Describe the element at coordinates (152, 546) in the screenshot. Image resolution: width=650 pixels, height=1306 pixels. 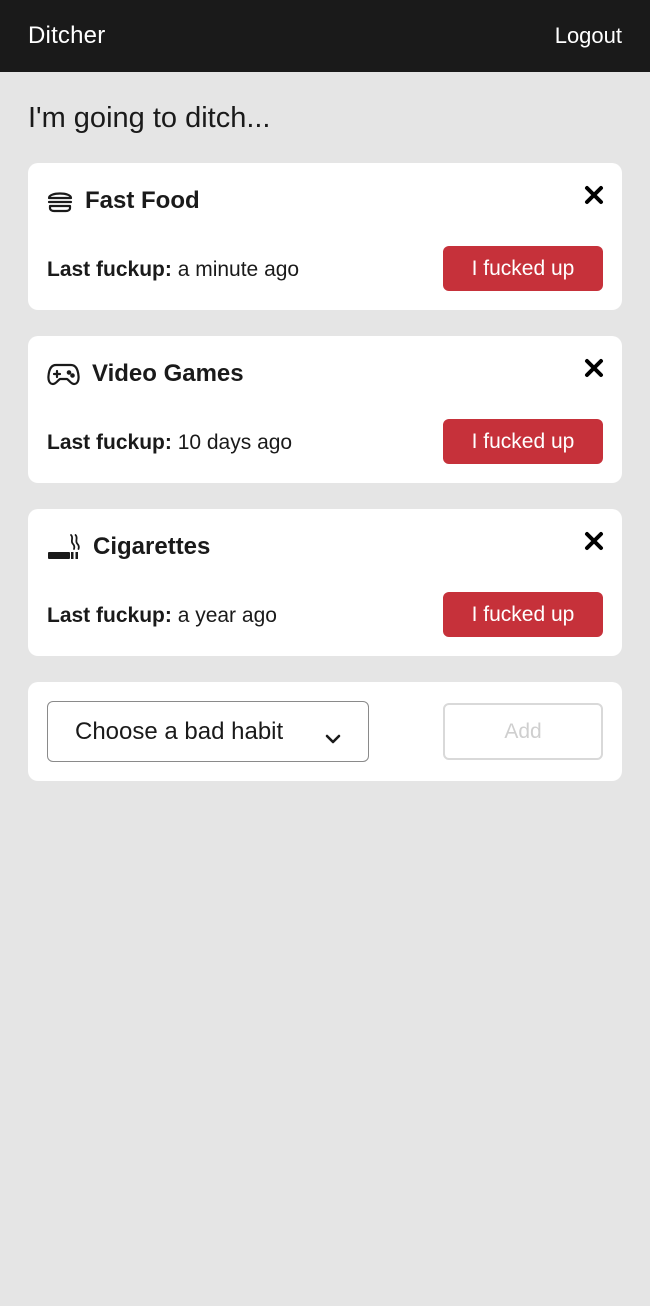
I see `habit-name: Cigarettes` at that location.